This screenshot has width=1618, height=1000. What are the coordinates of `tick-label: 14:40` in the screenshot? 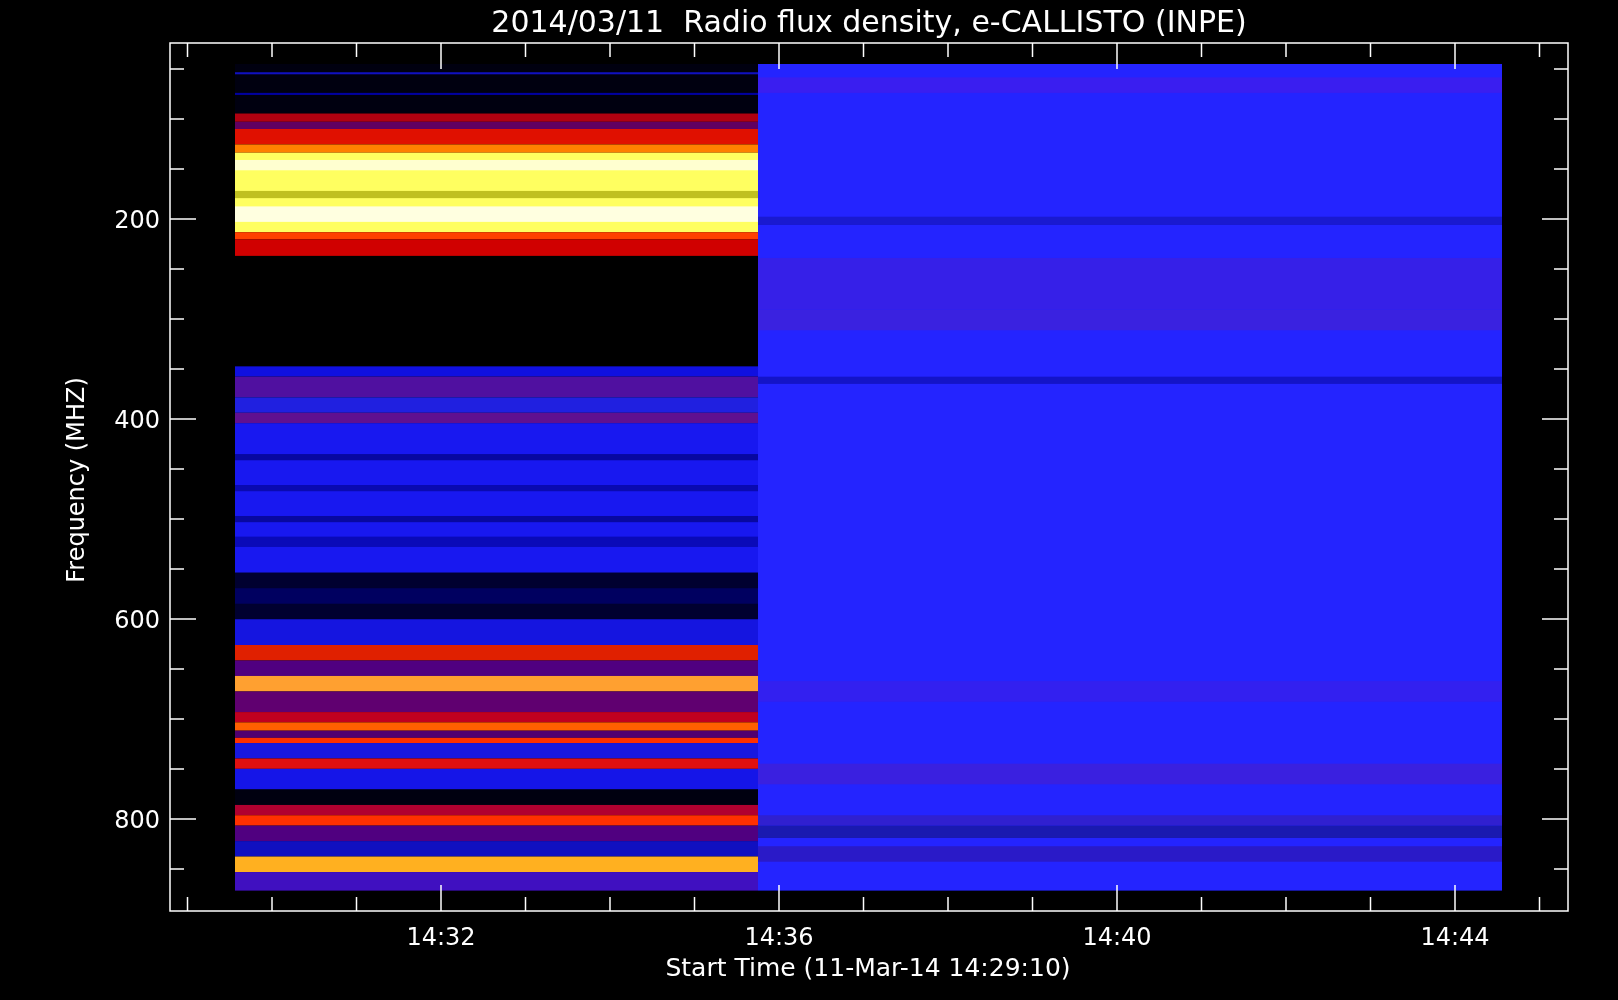 It's located at (1117, 937).